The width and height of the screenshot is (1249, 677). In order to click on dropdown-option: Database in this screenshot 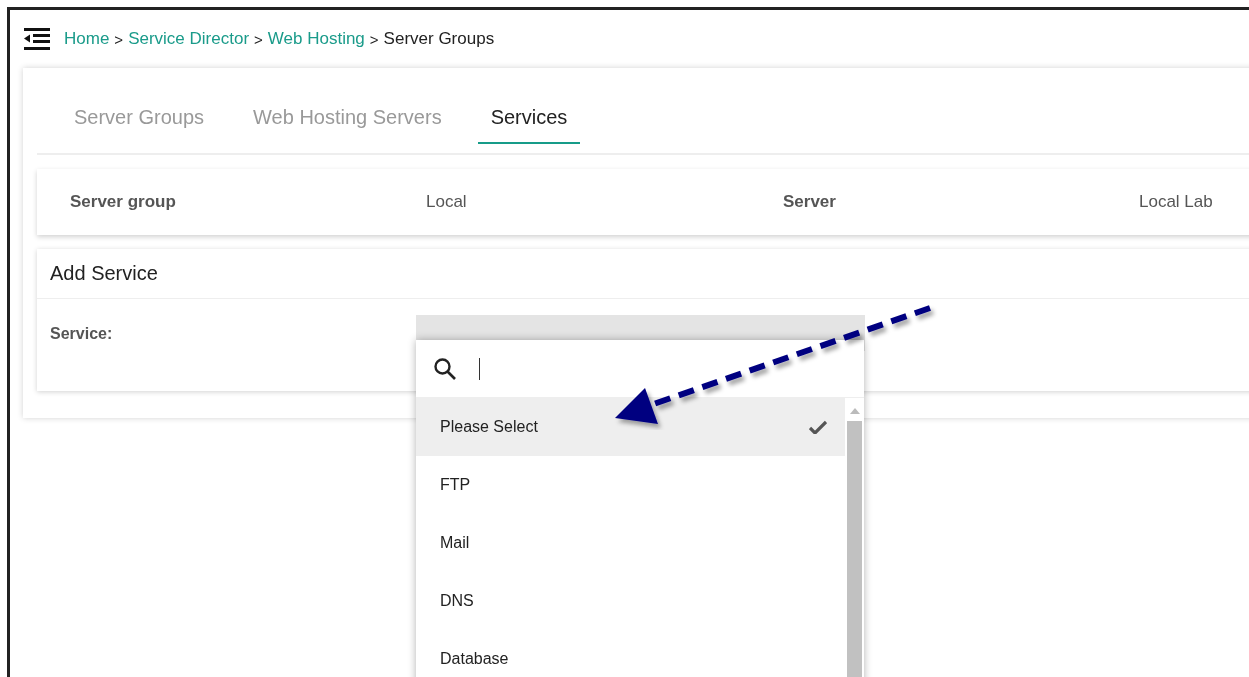, I will do `click(630, 653)`.